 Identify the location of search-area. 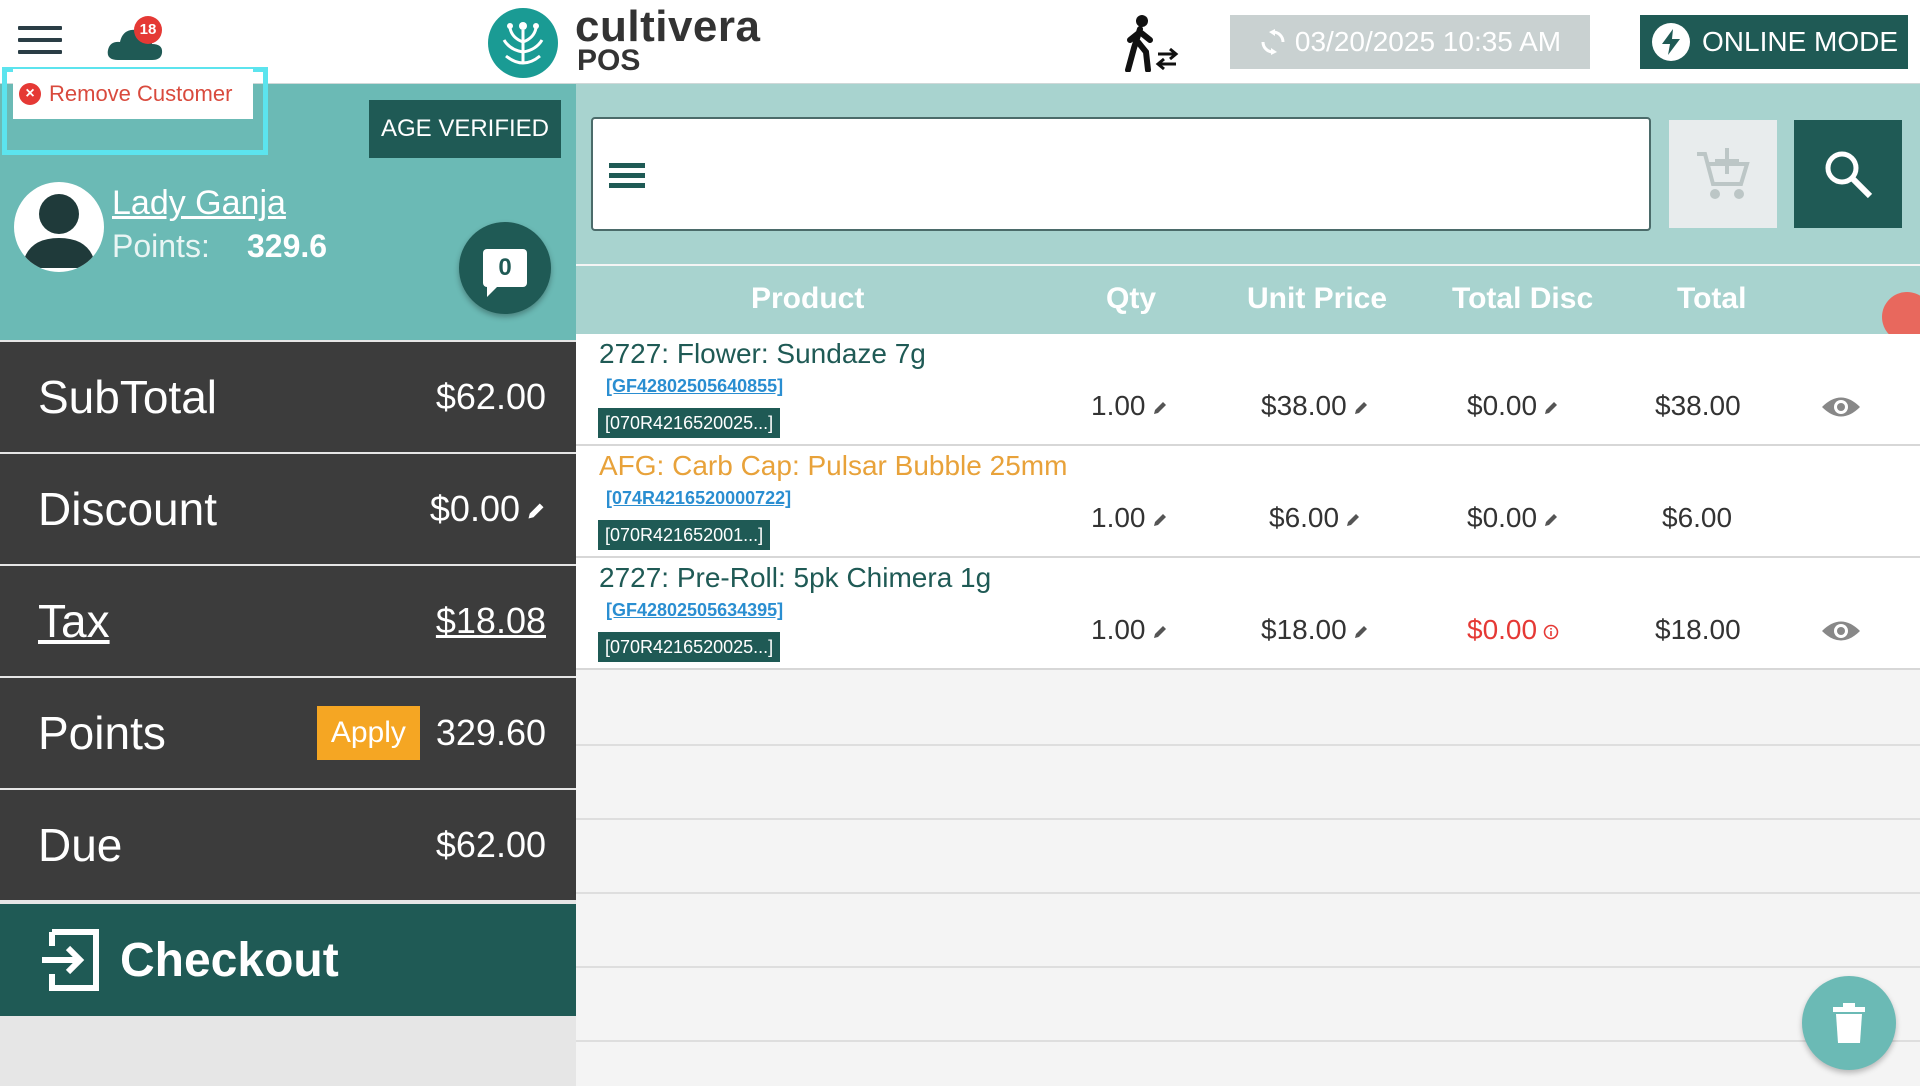
(1248, 174).